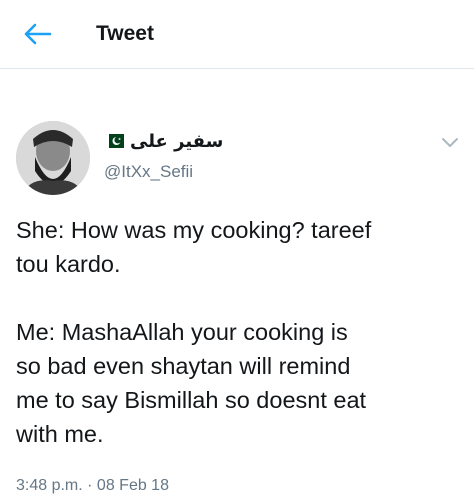 This screenshot has width=474, height=504. Describe the element at coordinates (148, 172) in the screenshot. I see `author-handle: @ItXx_Sefii` at that location.